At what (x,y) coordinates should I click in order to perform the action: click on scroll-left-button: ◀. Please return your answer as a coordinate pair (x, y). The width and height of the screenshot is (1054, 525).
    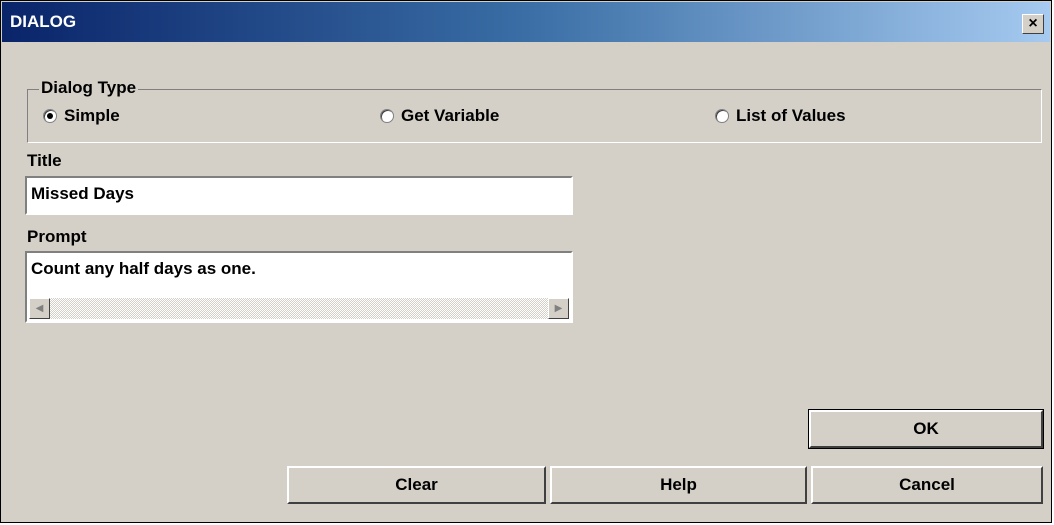
    Looking at the image, I should click on (39, 308).